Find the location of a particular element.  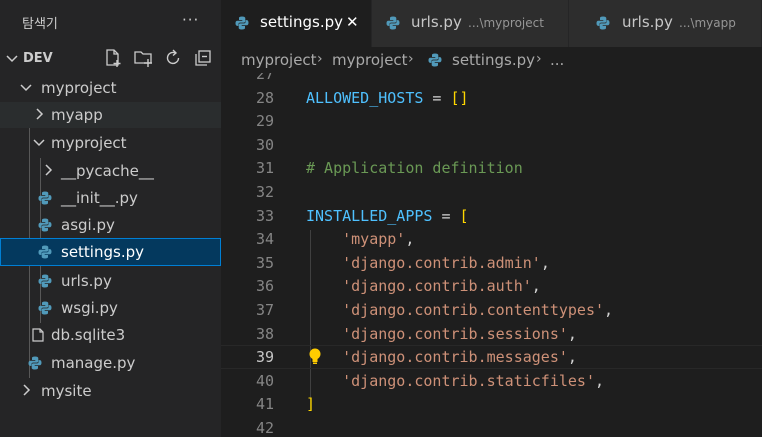

line-number: 34 is located at coordinates (264, 239).